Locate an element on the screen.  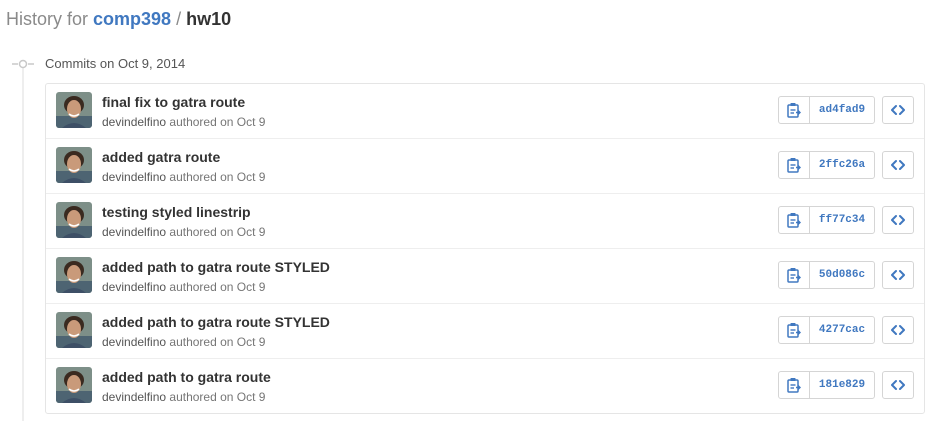
commit-sha-link: 50d086c is located at coordinates (842, 275).